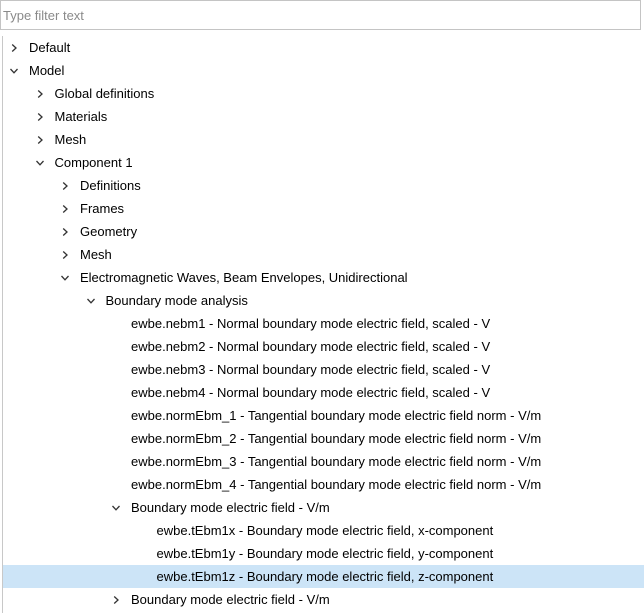 The image size is (644, 613). I want to click on tree-item-label: Definitions, so click(110, 185).